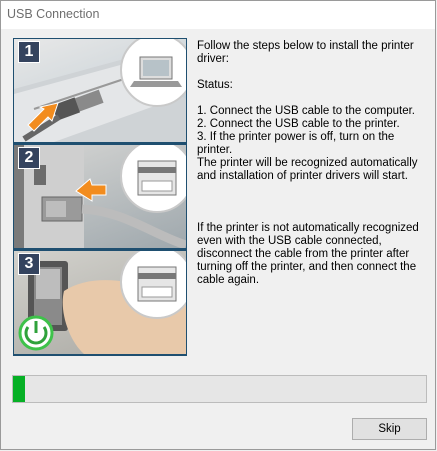 This screenshot has width=437, height=451. Describe the element at coordinates (215, 85) in the screenshot. I see `status-label: Status:` at that location.